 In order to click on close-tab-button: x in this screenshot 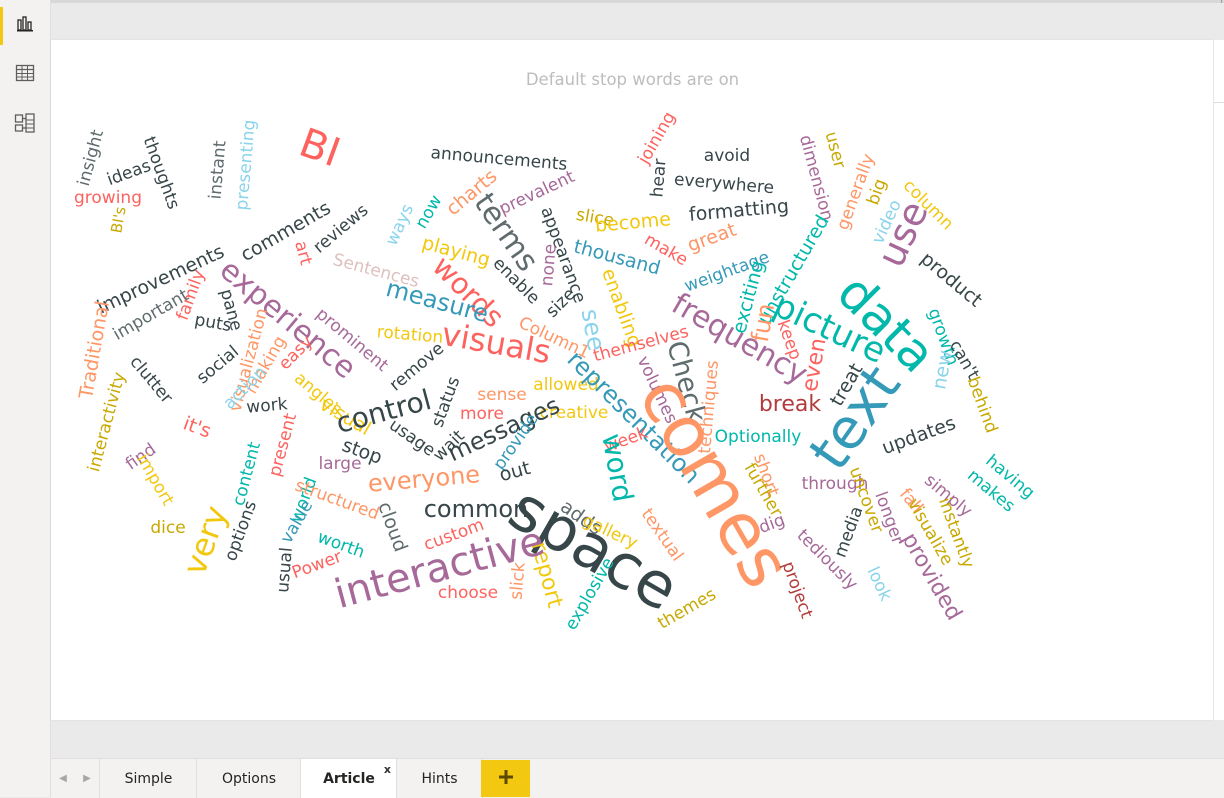, I will do `click(387, 769)`.